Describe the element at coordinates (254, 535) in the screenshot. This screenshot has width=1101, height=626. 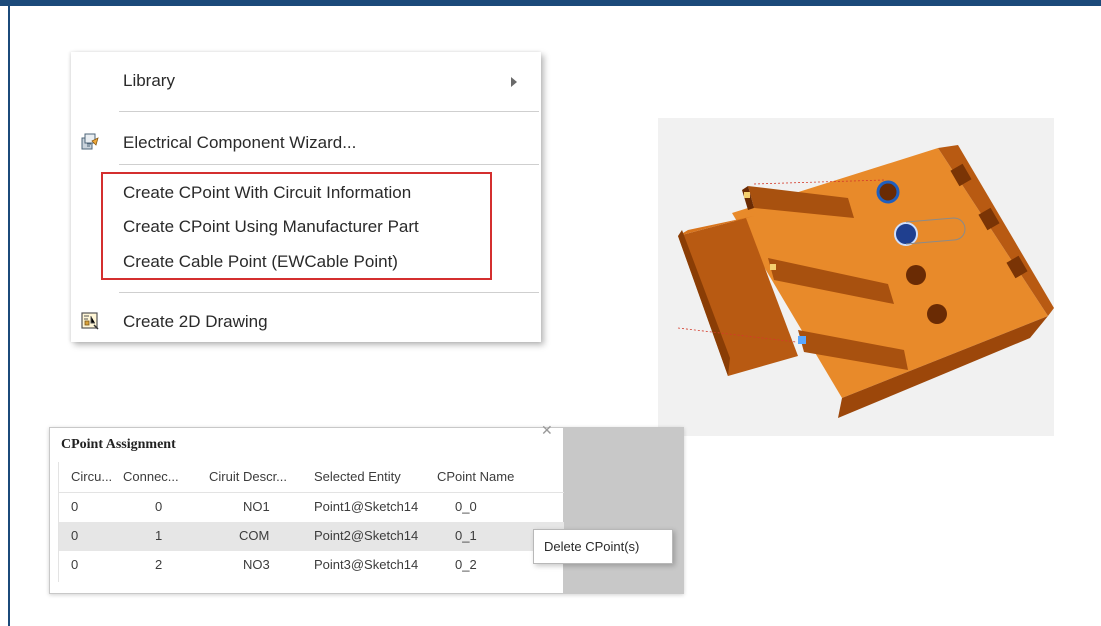
I see `cell-description: COM` at that location.